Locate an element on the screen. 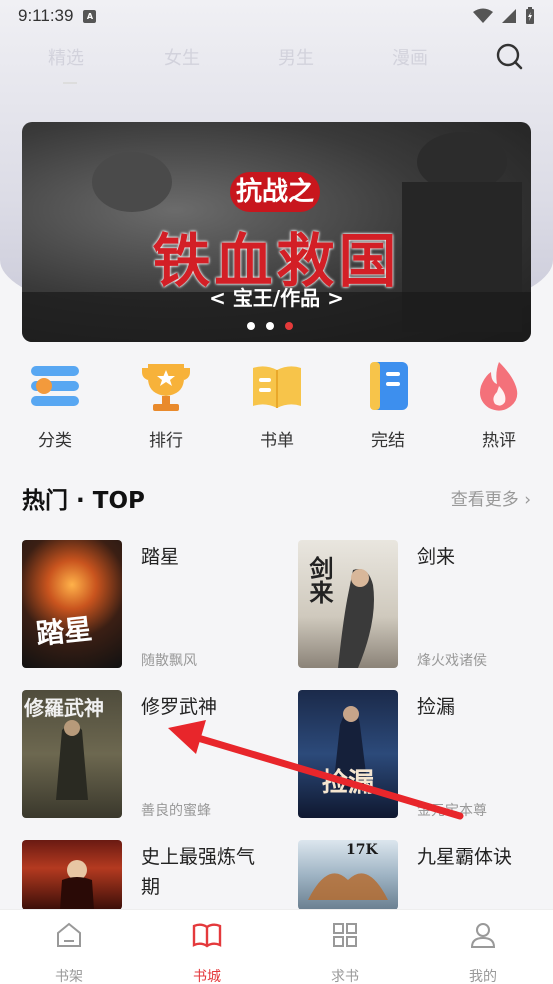 The image size is (553, 984). book-title: 踏星 is located at coordinates (160, 557).